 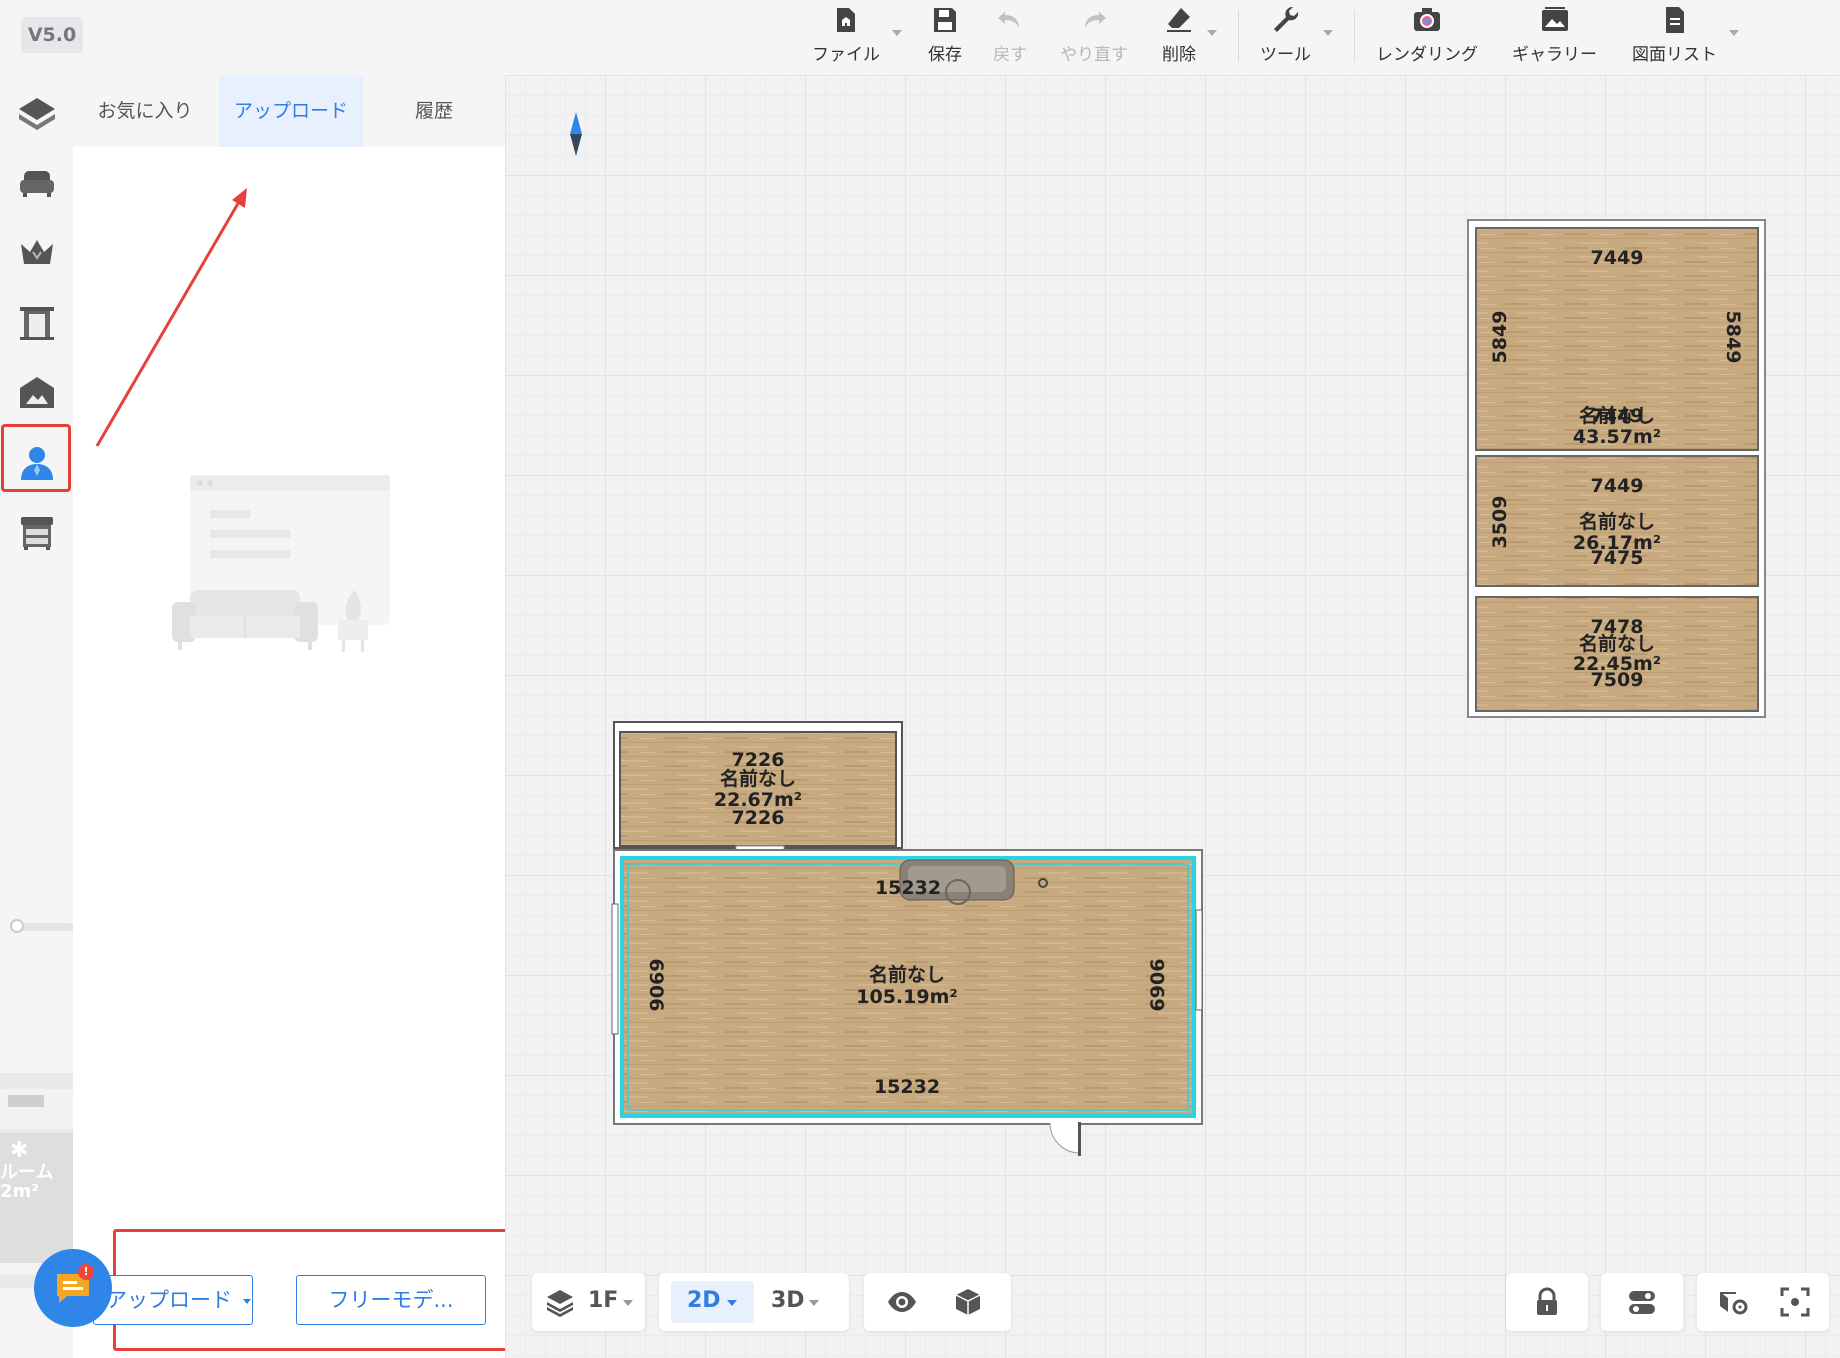 I want to click on file-caret-icon, so click(x=897, y=33).